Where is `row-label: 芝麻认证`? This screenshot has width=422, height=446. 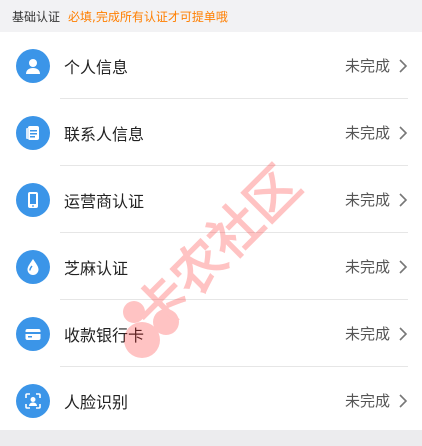
row-label: 芝麻认证 is located at coordinates (96, 268).